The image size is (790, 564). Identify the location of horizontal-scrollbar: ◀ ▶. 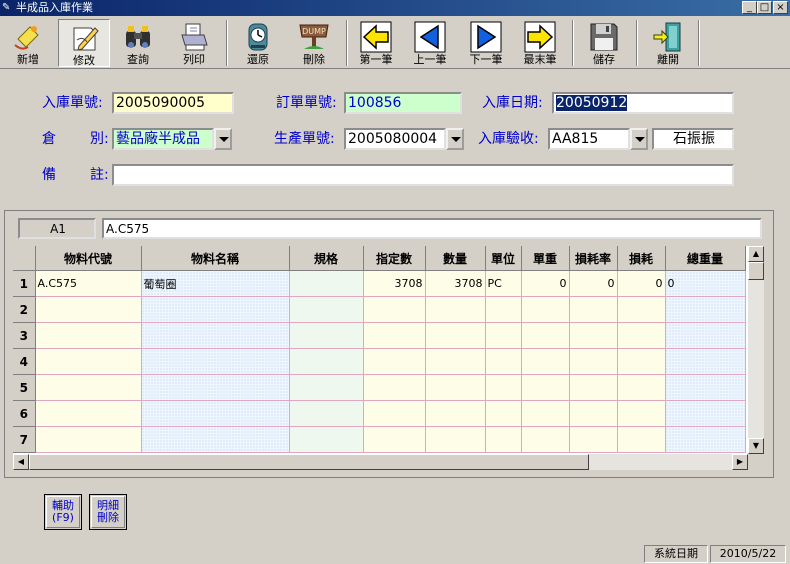
(380, 462).